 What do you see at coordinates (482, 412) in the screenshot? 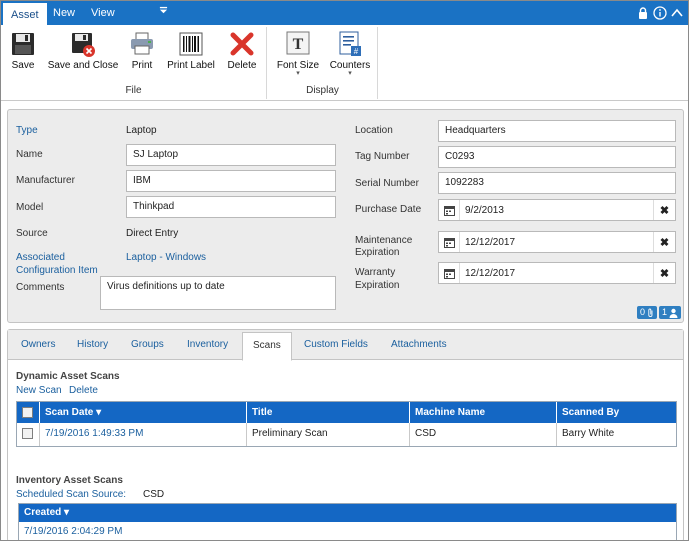
I see `col-machine-name: Machine Name` at bounding box center [482, 412].